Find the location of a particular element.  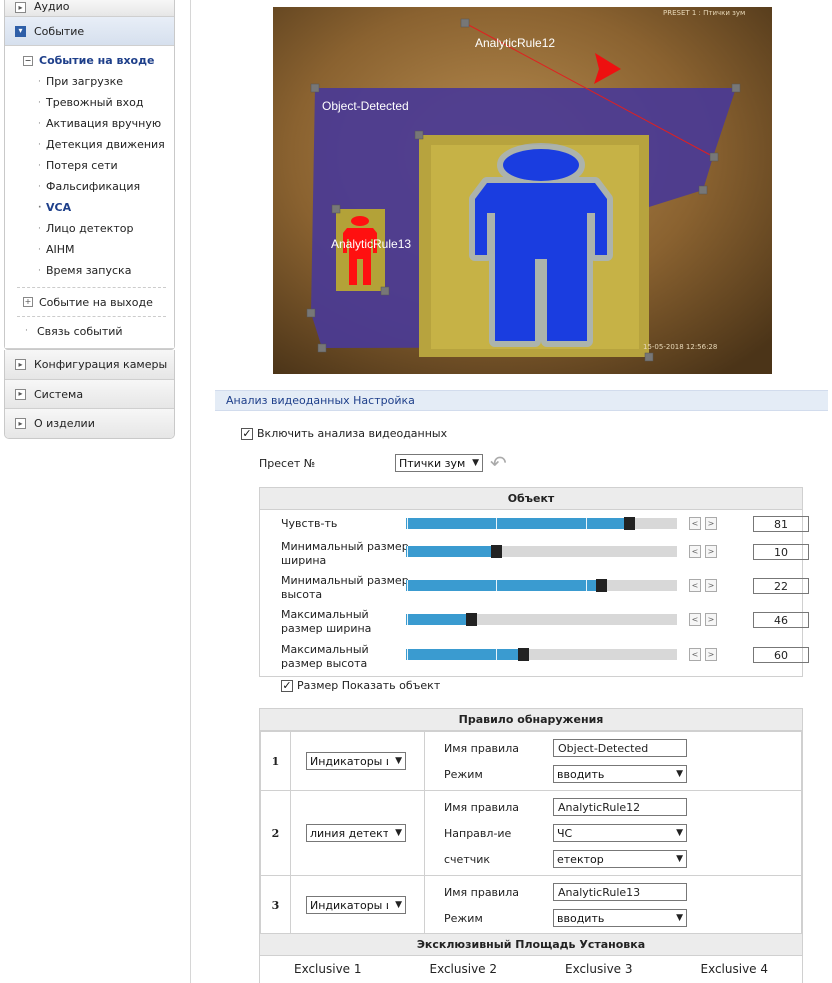

expand-icon: + is located at coordinates (28, 302).